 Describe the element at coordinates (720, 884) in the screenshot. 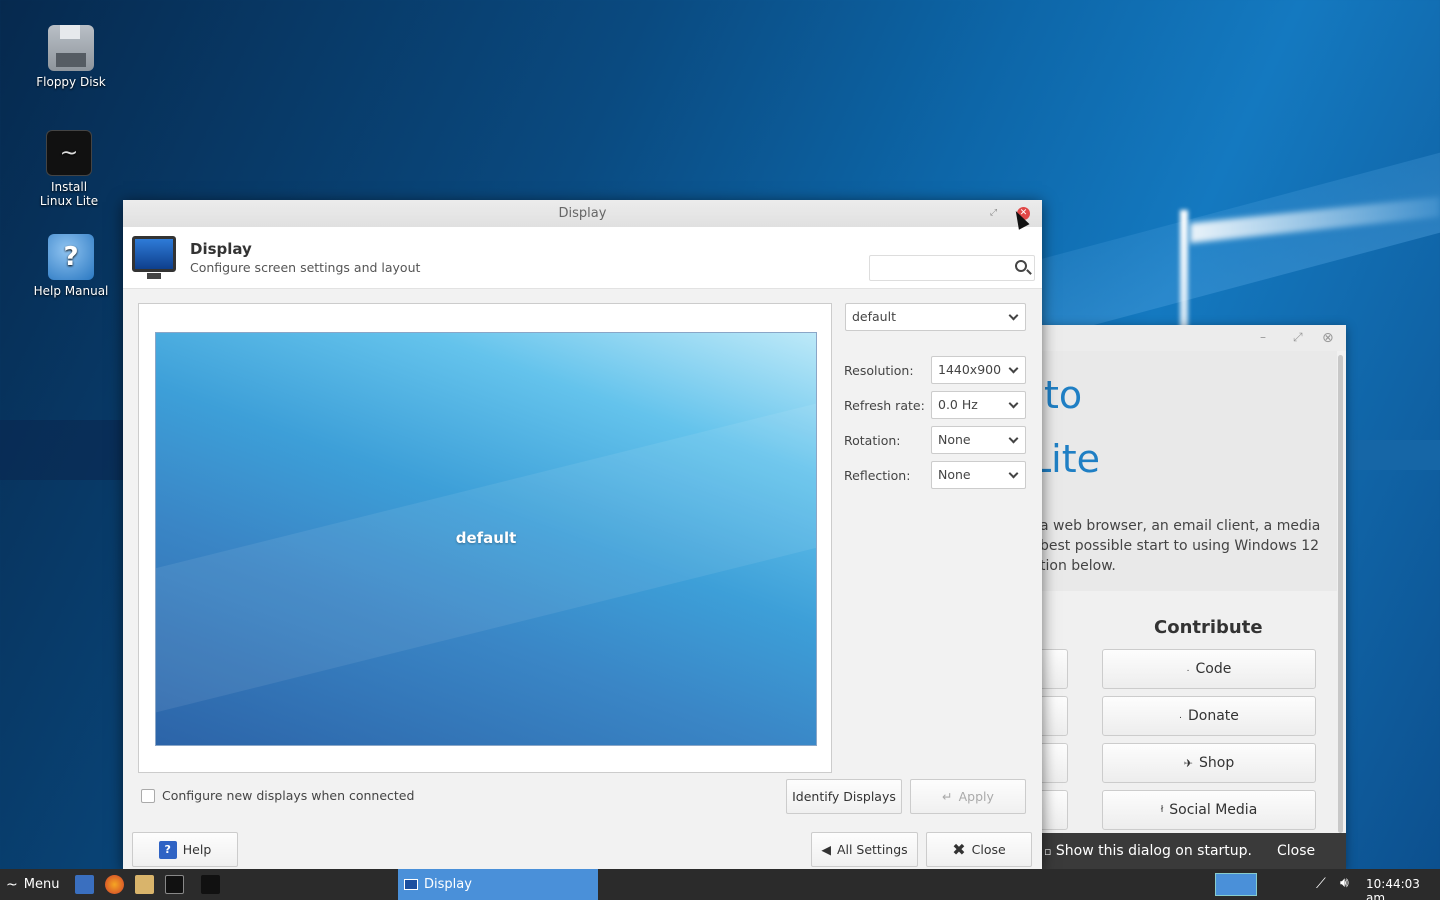

I see `taskbar: ~ Menu Display ⟋ 🔊︎ 10:44:03 am` at that location.